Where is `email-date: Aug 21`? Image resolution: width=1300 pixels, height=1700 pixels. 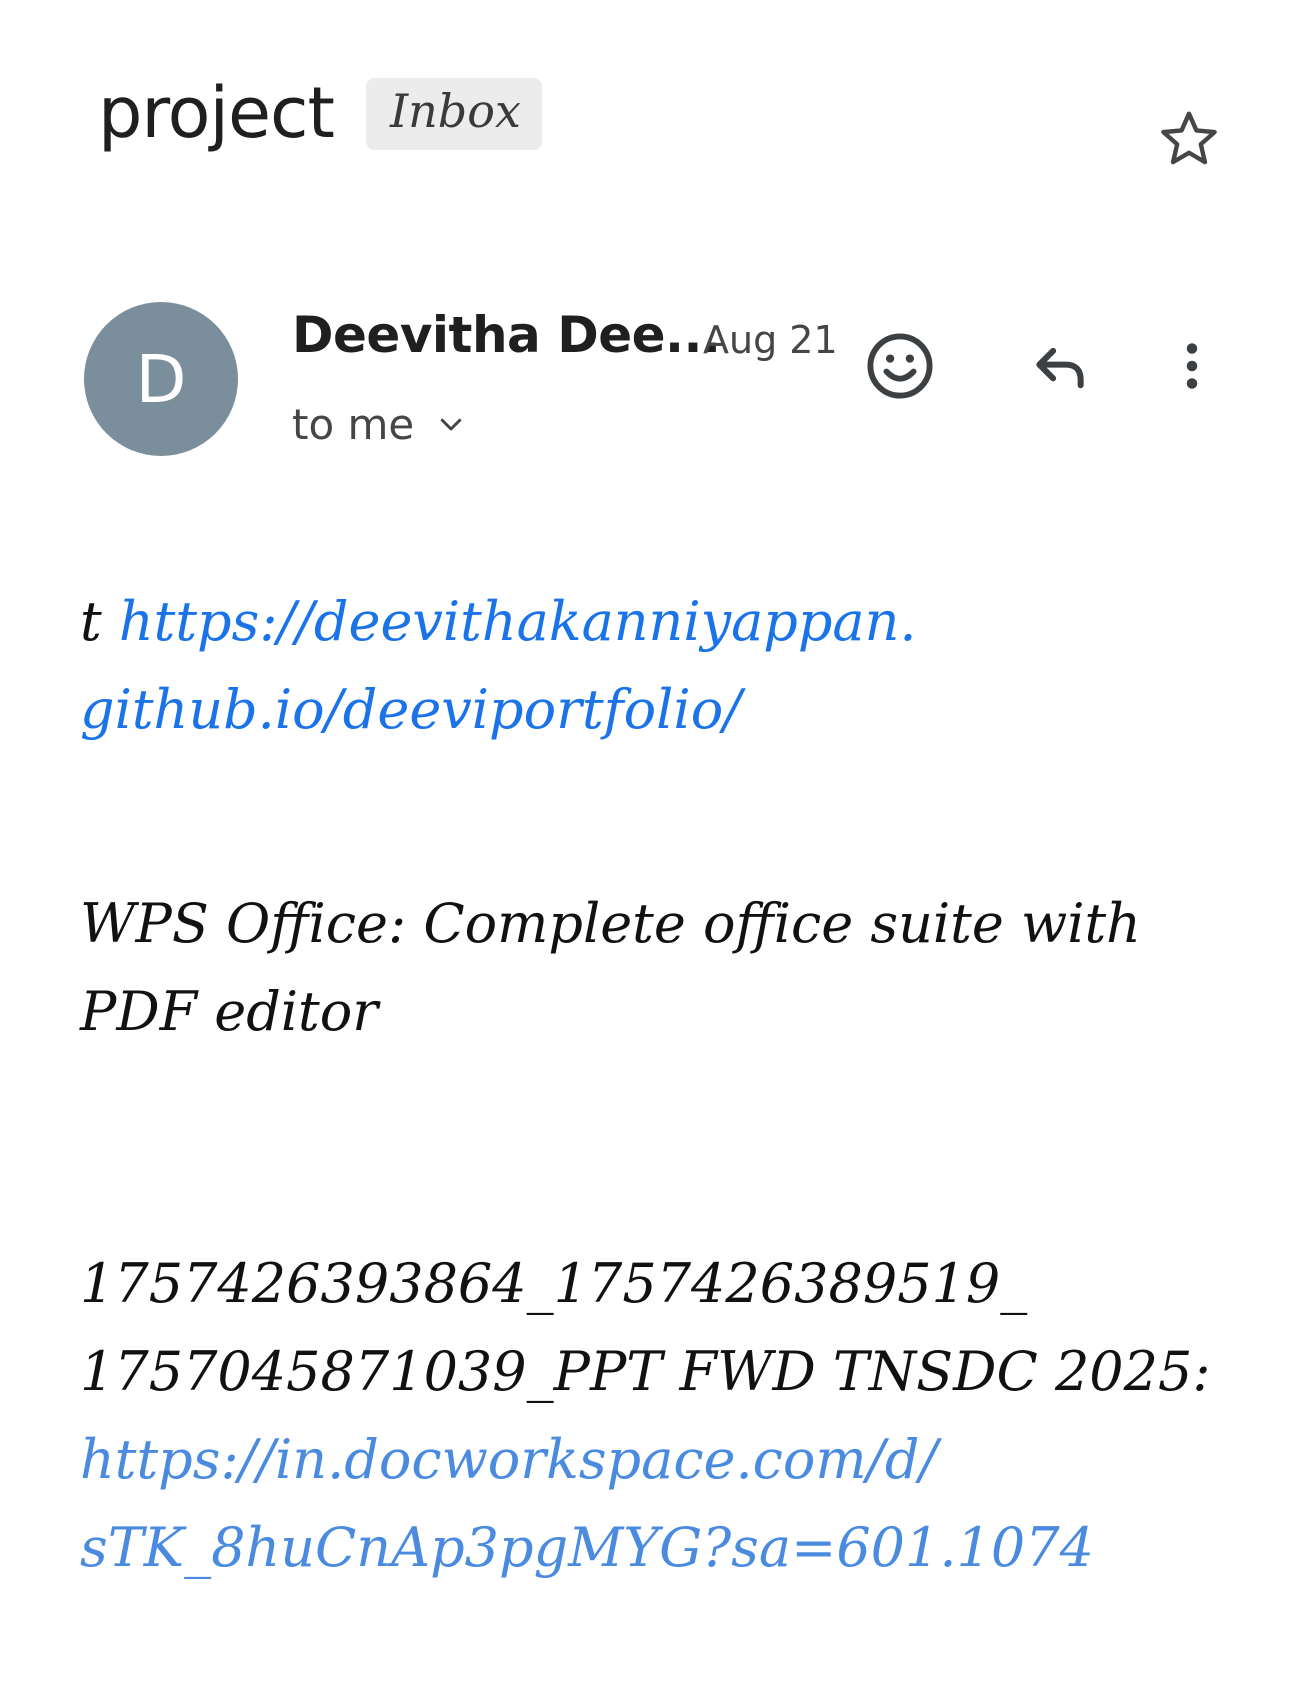
email-date: Aug 21 is located at coordinates (770, 340).